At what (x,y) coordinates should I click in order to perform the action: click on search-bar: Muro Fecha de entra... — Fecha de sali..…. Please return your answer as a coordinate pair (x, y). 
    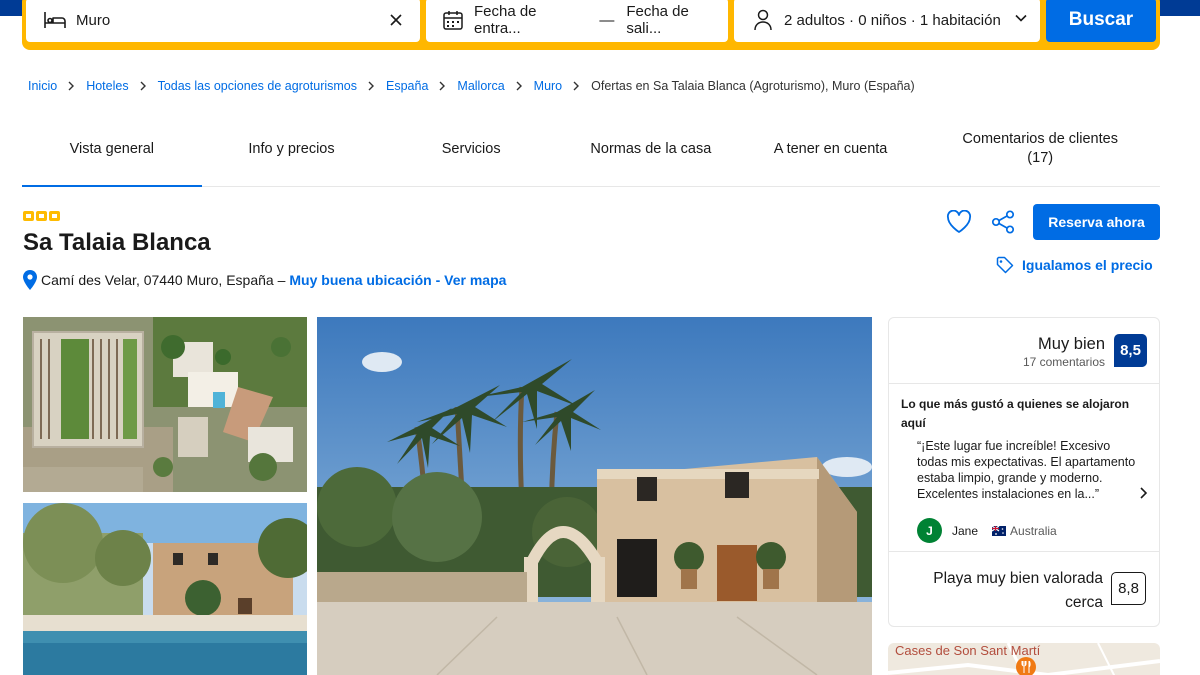
    Looking at the image, I should click on (591, 25).